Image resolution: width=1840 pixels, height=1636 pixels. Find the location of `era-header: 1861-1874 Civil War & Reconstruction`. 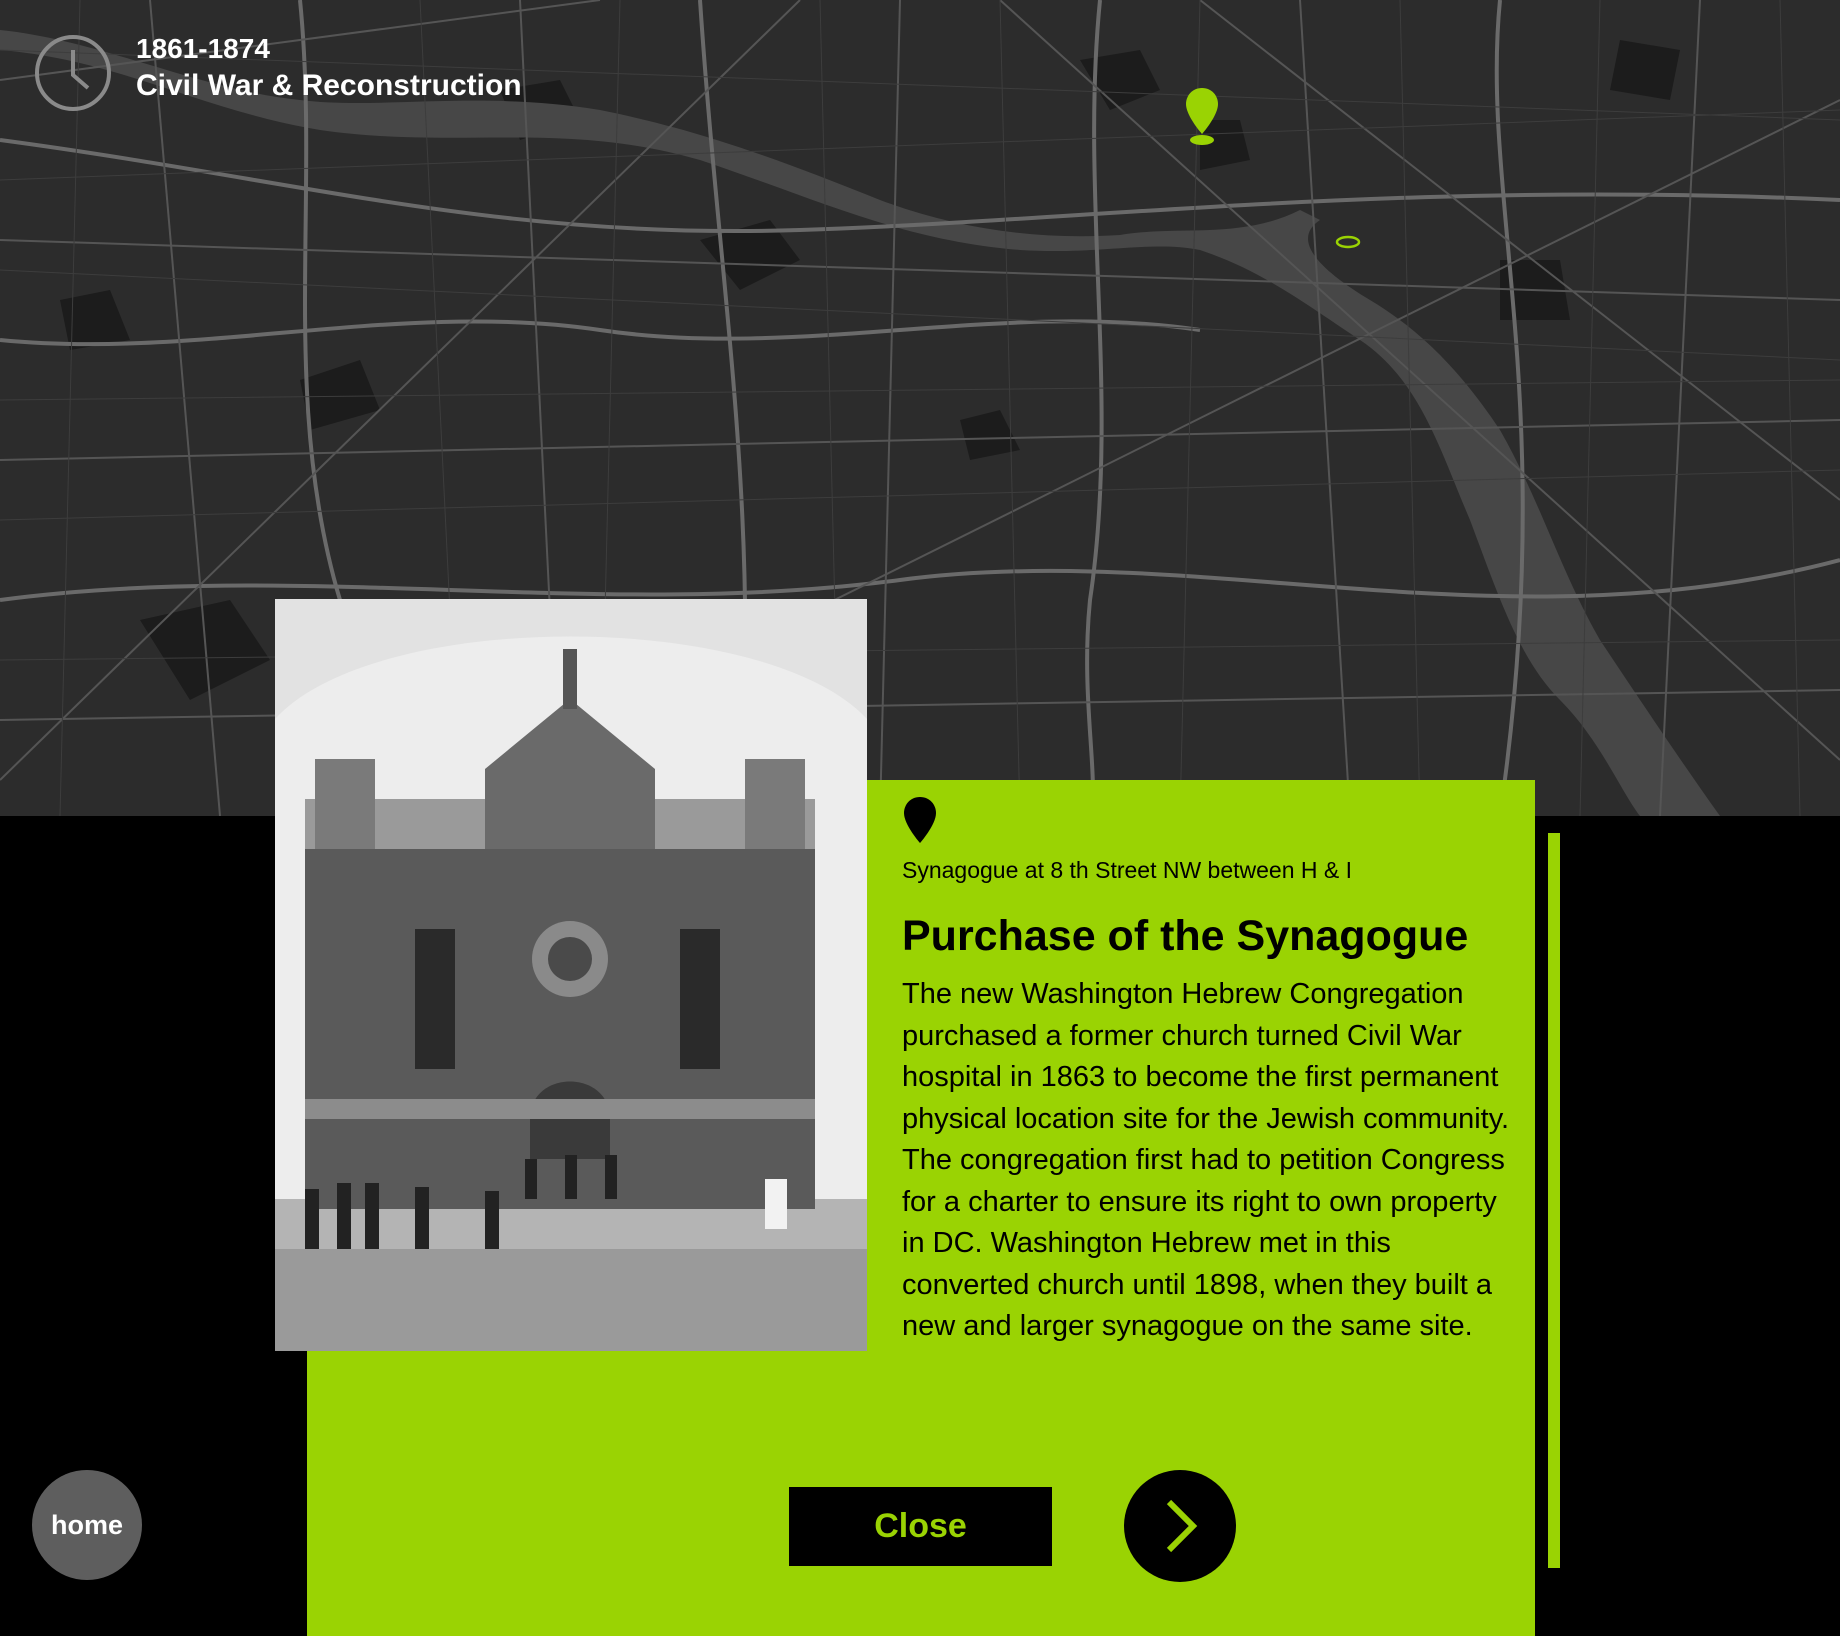

era-header: 1861-1874 Civil War & Reconstruction is located at coordinates (277, 73).